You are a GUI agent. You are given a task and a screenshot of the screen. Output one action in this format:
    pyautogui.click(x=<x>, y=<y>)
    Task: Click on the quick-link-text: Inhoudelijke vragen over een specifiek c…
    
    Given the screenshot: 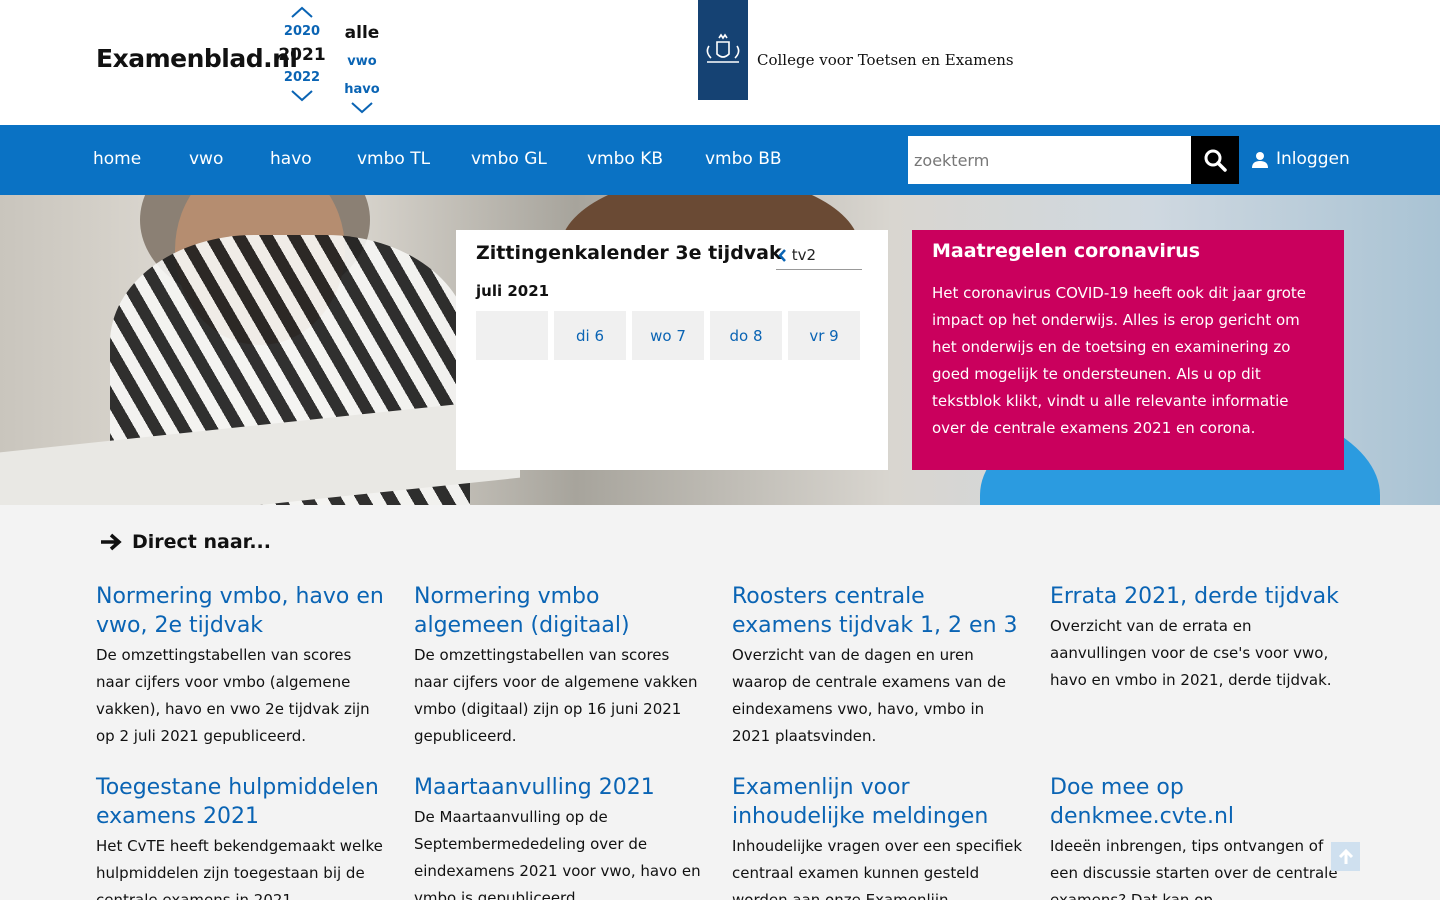 What is the action you would take?
    pyautogui.click(x=877, y=868)
    